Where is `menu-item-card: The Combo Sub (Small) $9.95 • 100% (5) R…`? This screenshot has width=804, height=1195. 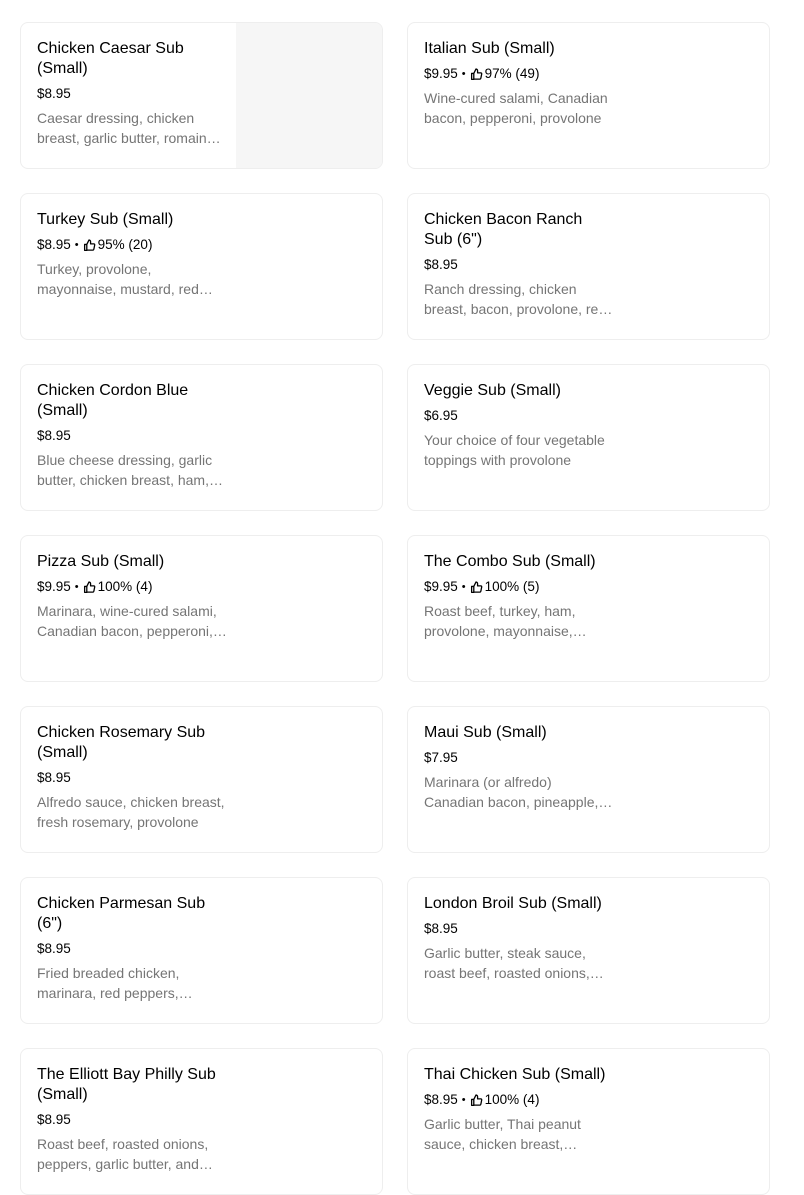
menu-item-card: The Combo Sub (Small) $9.95 • 100% (5) R… is located at coordinates (588, 608).